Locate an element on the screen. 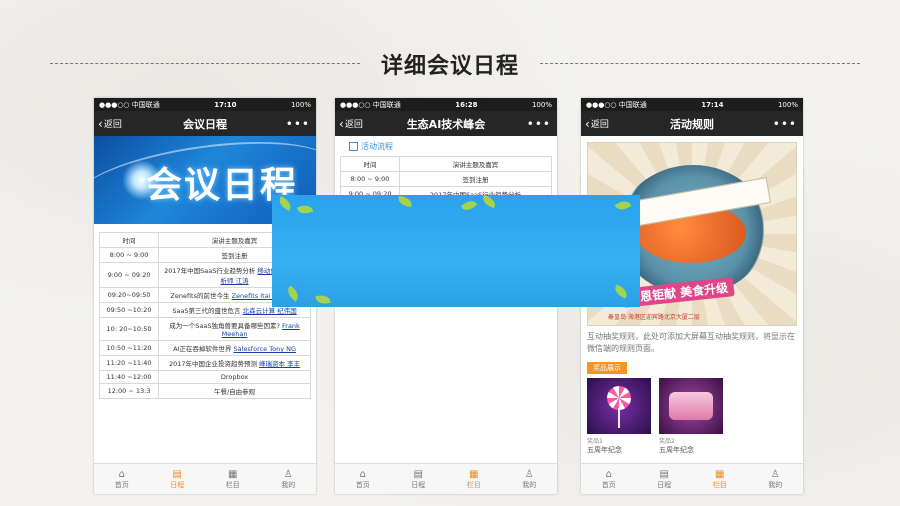  rule-description: 互动抽奖规则，此处可添加大屏幕互动抽奖规则，将显示在微信端的规则页面。 is located at coordinates (691, 342).